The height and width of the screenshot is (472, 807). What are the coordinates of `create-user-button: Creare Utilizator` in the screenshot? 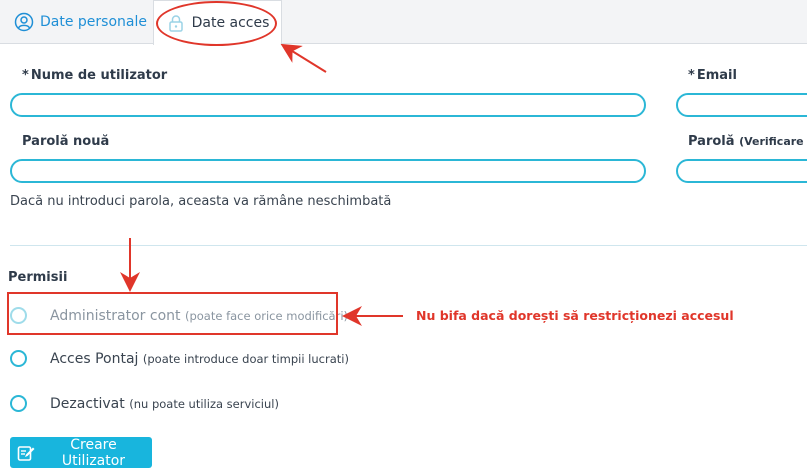 It's located at (81, 452).